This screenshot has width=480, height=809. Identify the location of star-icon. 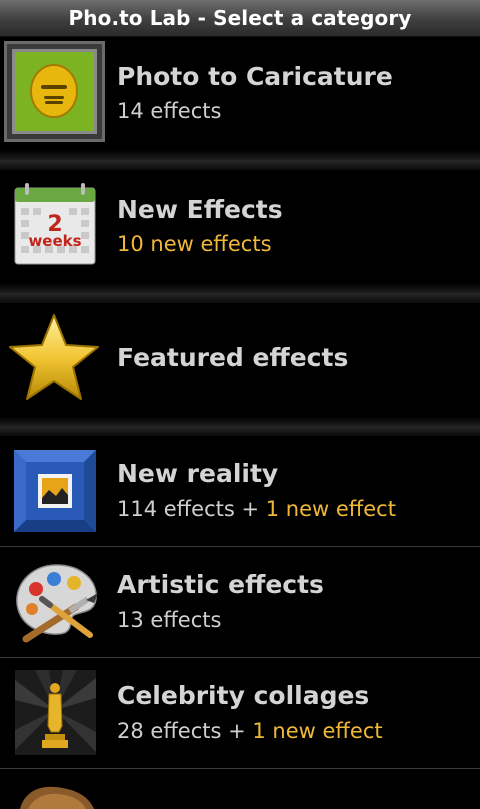
(54, 358).